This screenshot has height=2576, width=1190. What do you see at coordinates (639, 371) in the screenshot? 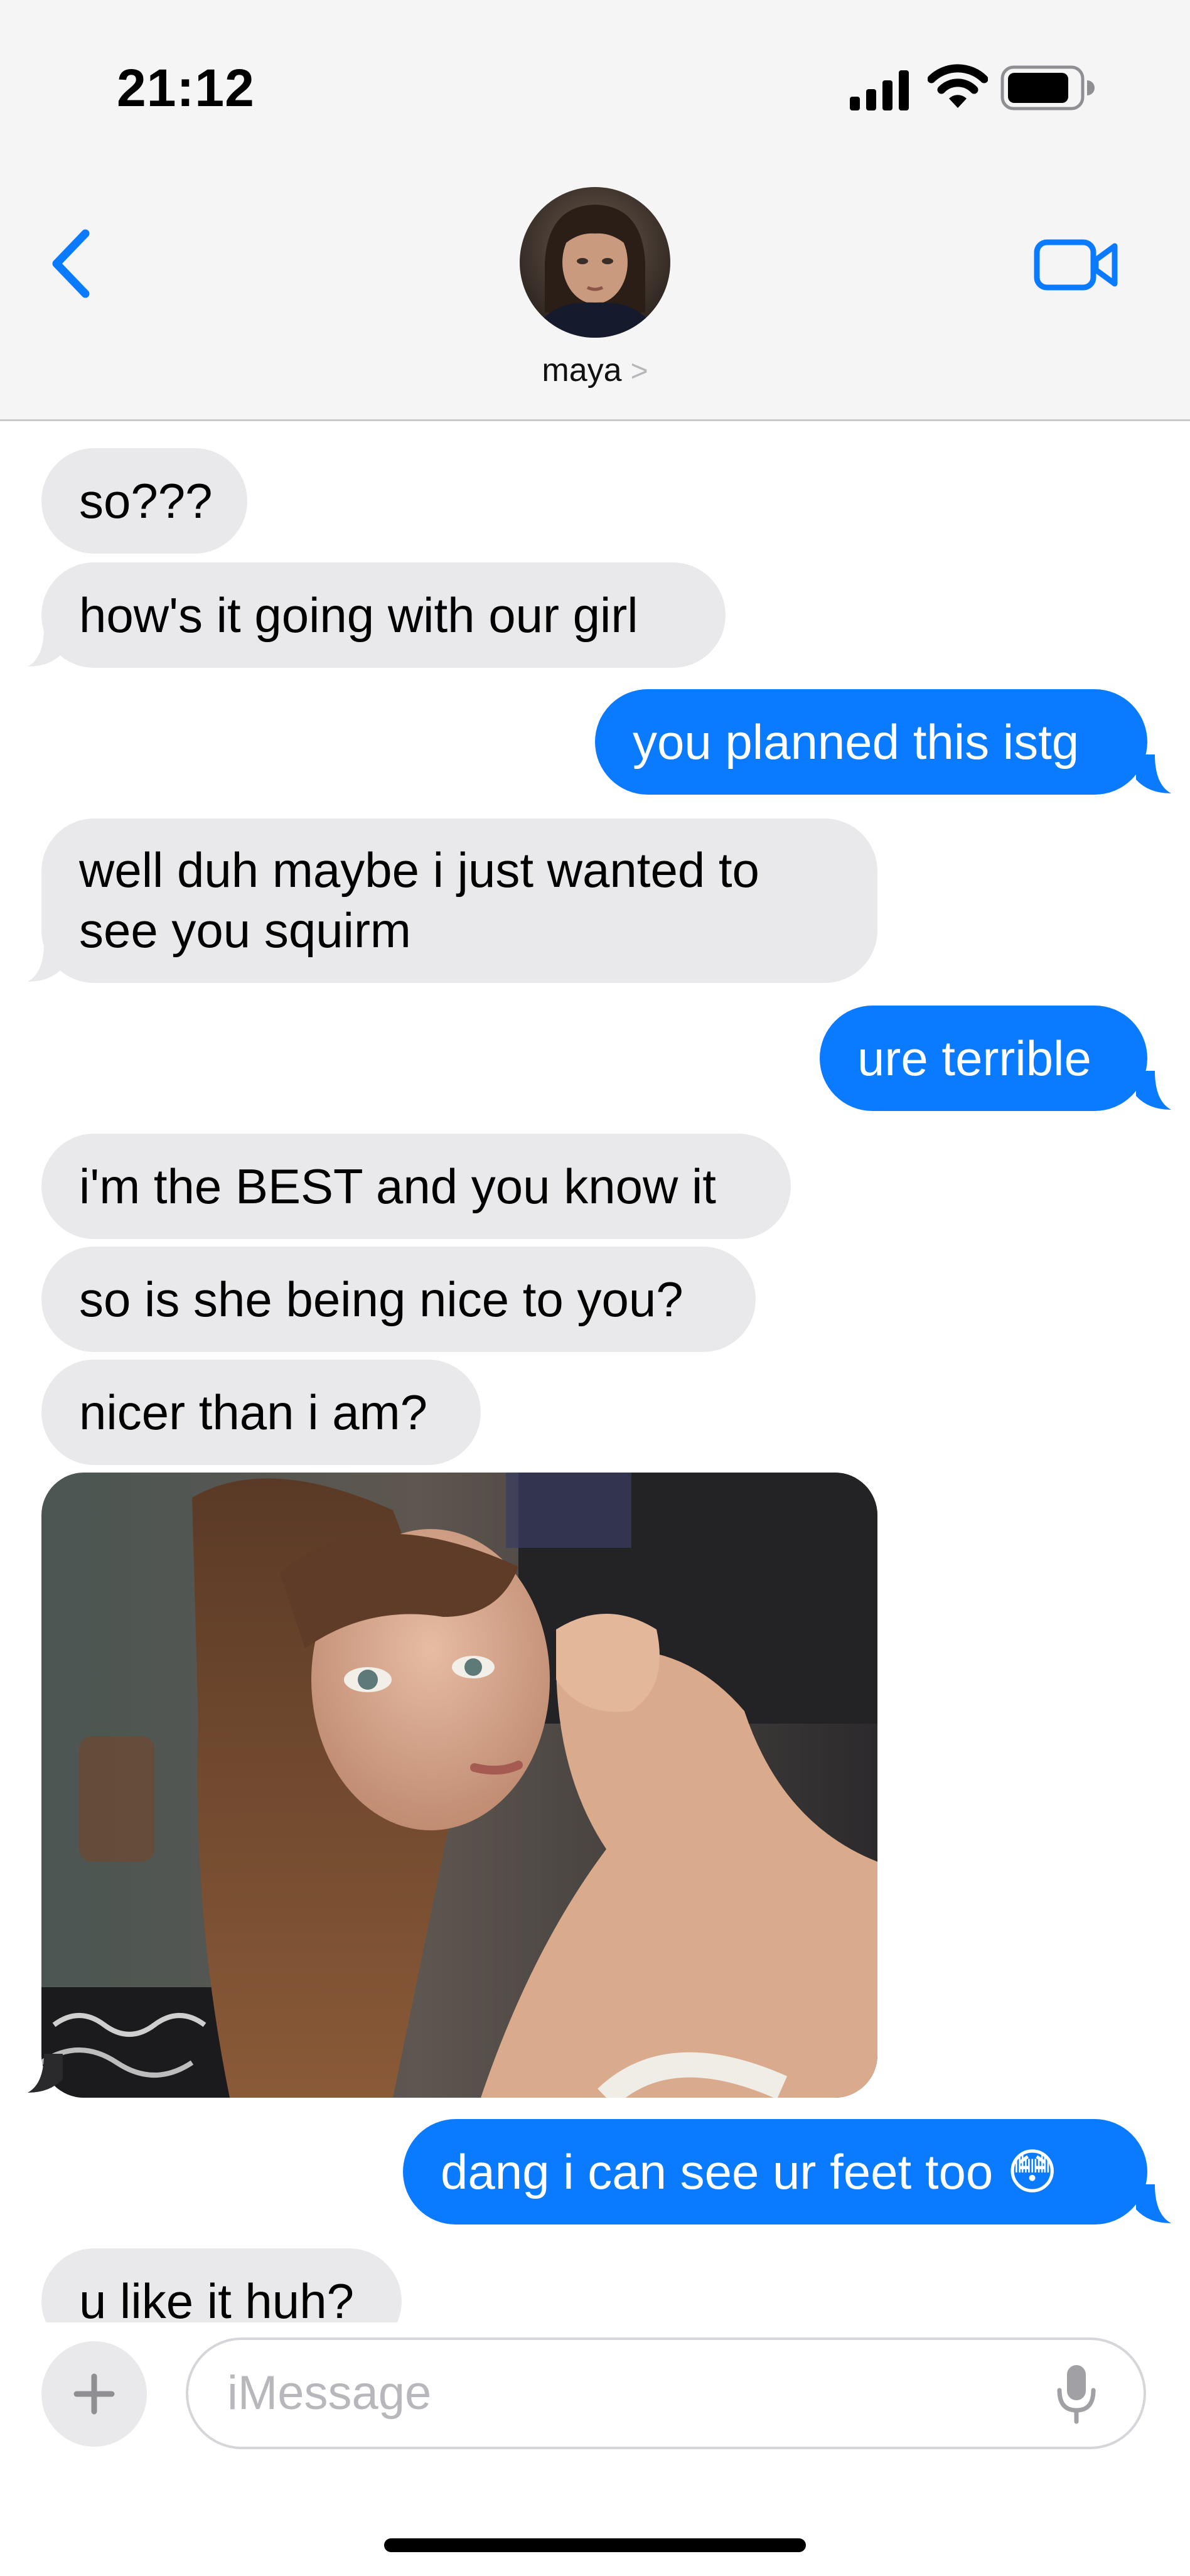
I see `chevron-right-icon: >` at bounding box center [639, 371].